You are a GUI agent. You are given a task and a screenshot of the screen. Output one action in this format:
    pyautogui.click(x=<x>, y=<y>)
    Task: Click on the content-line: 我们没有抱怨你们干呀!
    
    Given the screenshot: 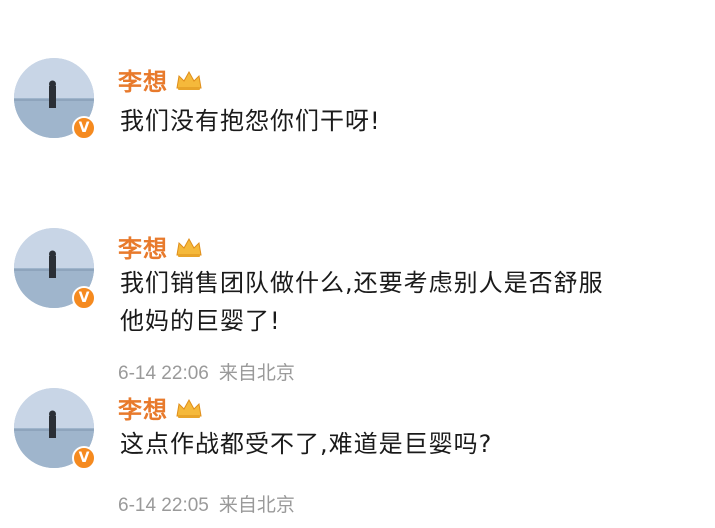 What is the action you would take?
    pyautogui.click(x=250, y=121)
    